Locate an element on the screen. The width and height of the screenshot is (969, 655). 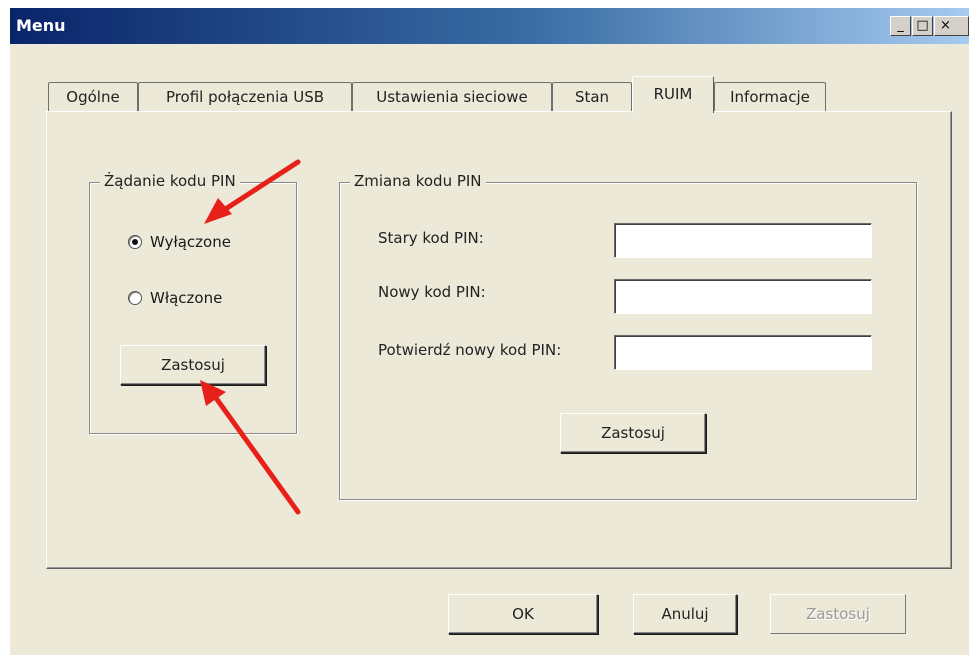
arrow-to-apply-button is located at coordinates (250, 447).